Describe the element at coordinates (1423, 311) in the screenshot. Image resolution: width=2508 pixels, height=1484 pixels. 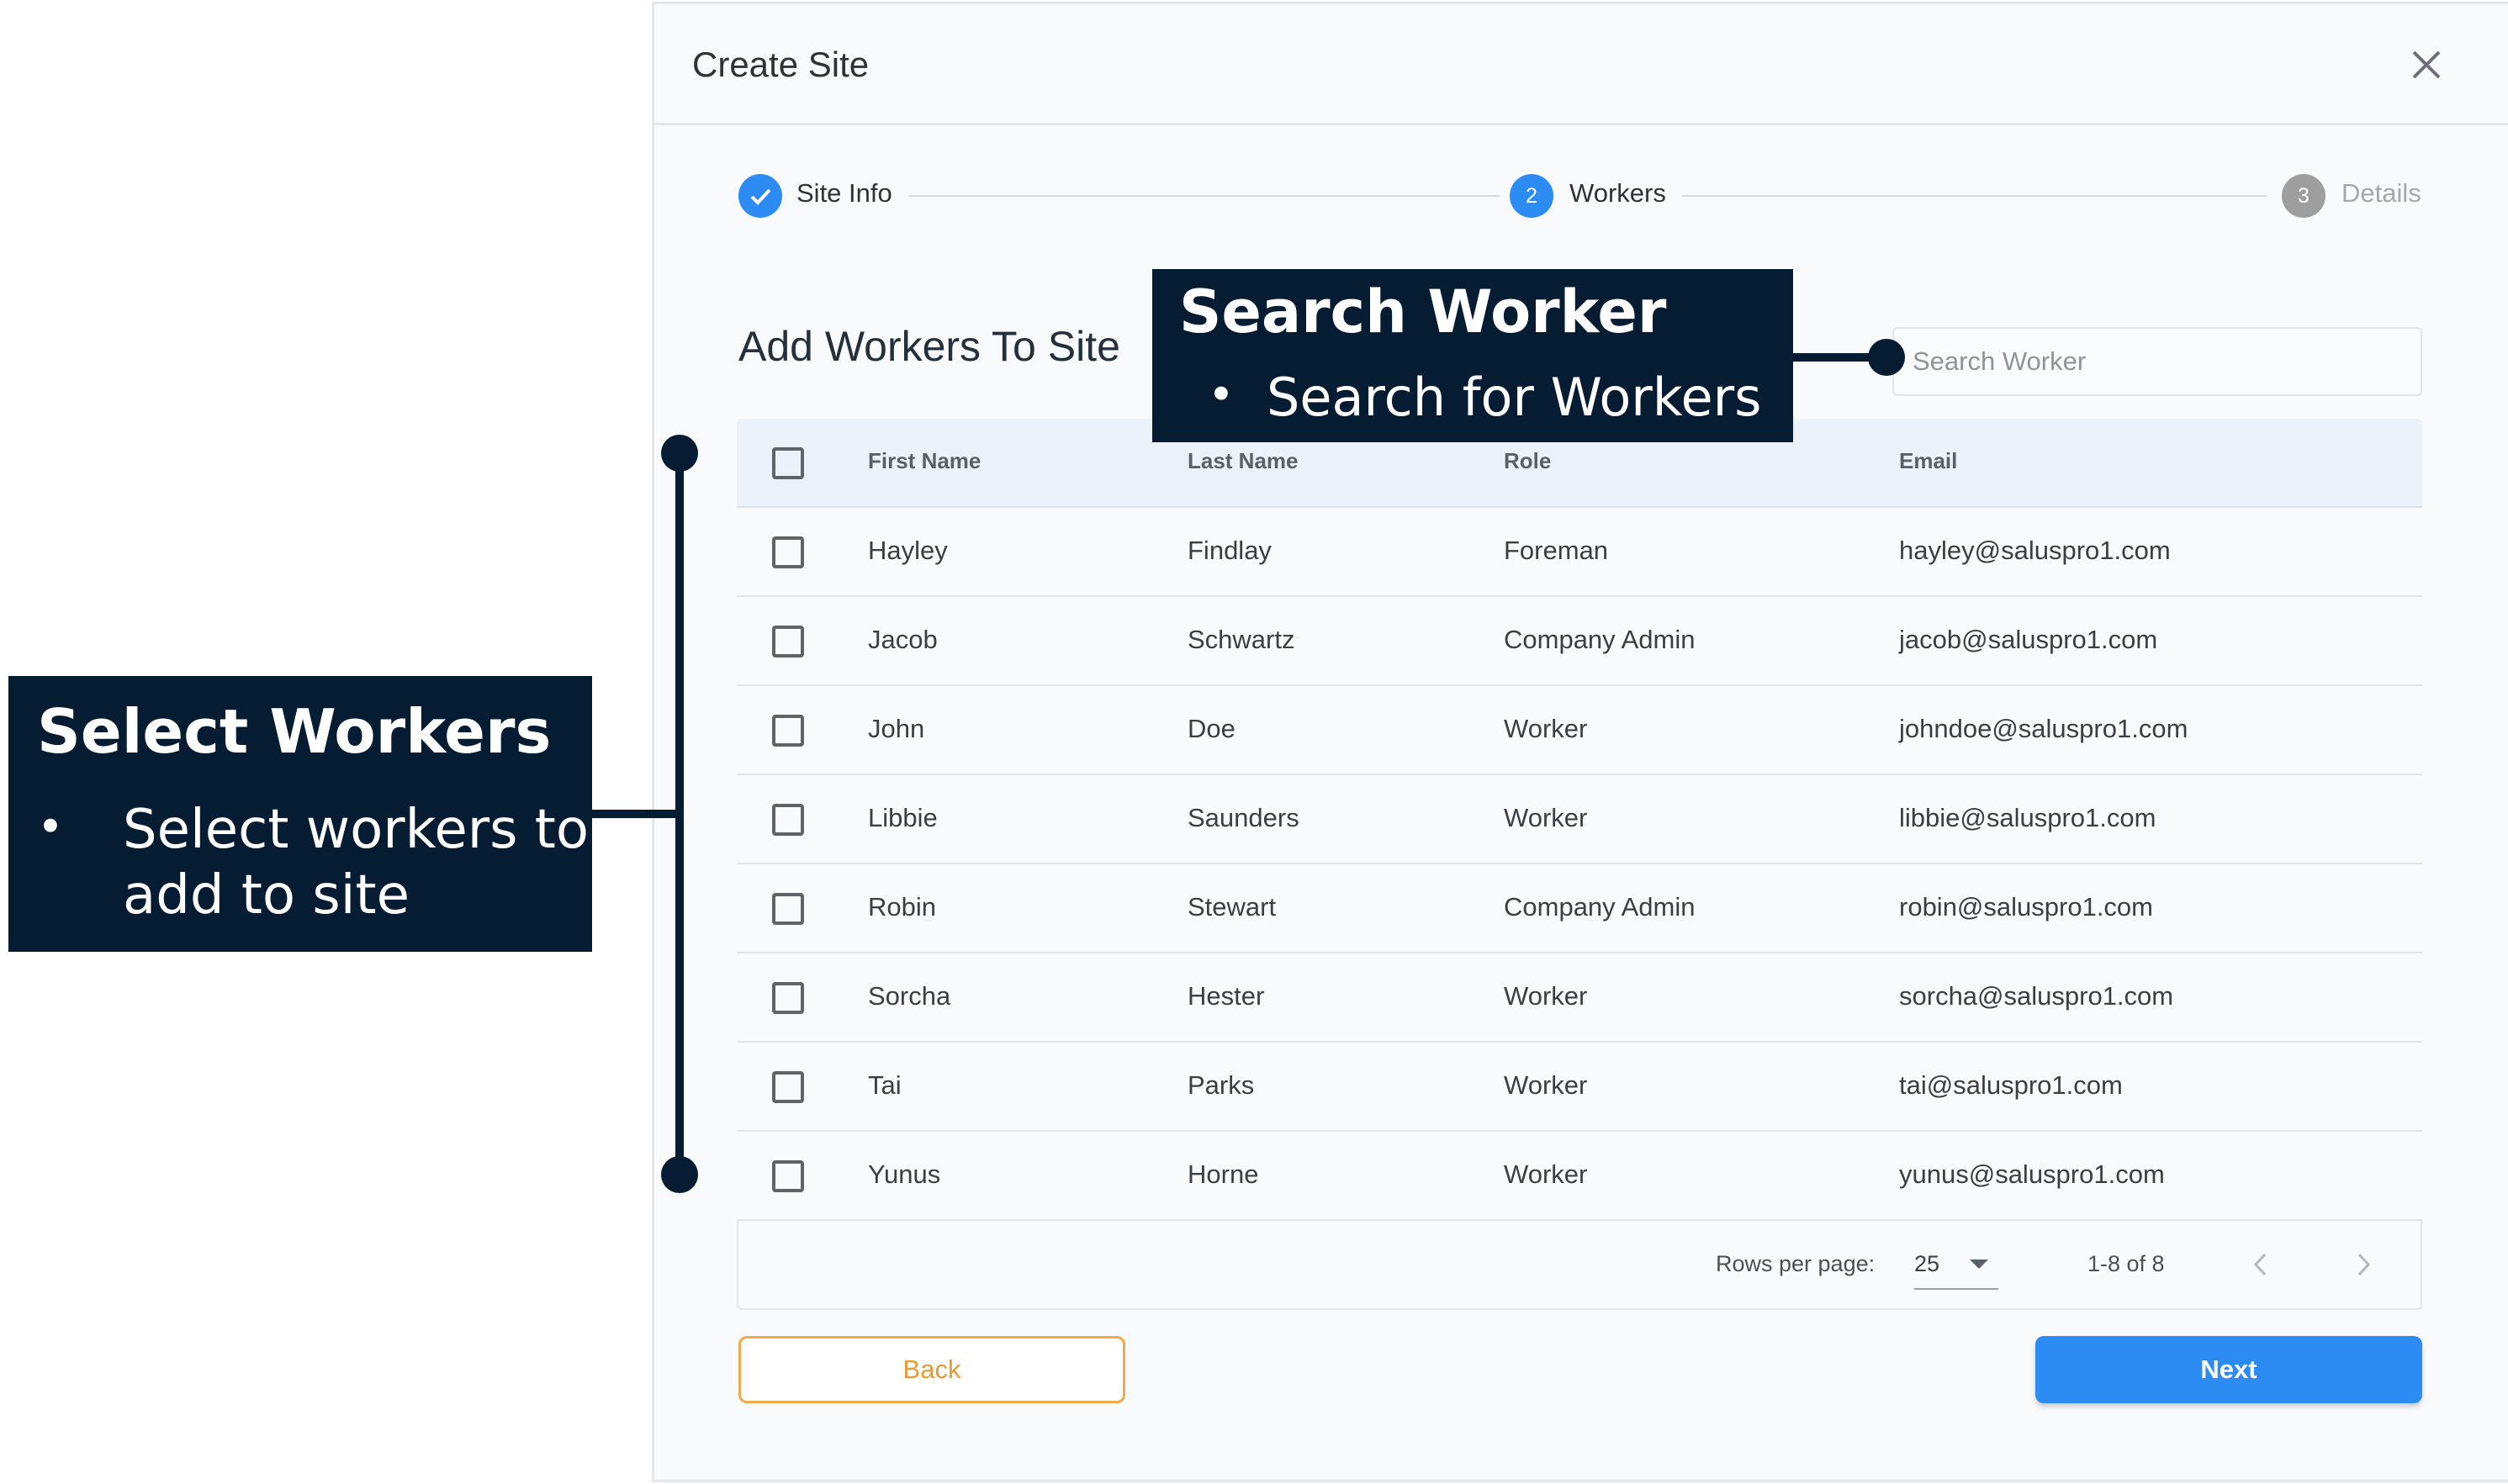
I see `search-callout-title: Search Worker` at that location.